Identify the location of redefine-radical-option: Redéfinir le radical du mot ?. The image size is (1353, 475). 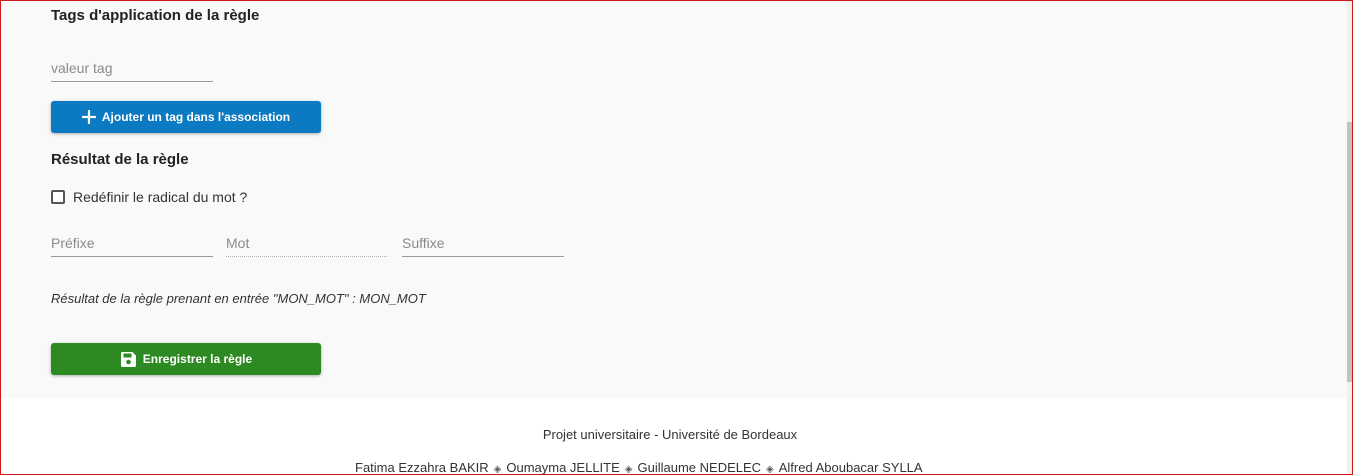
(149, 197).